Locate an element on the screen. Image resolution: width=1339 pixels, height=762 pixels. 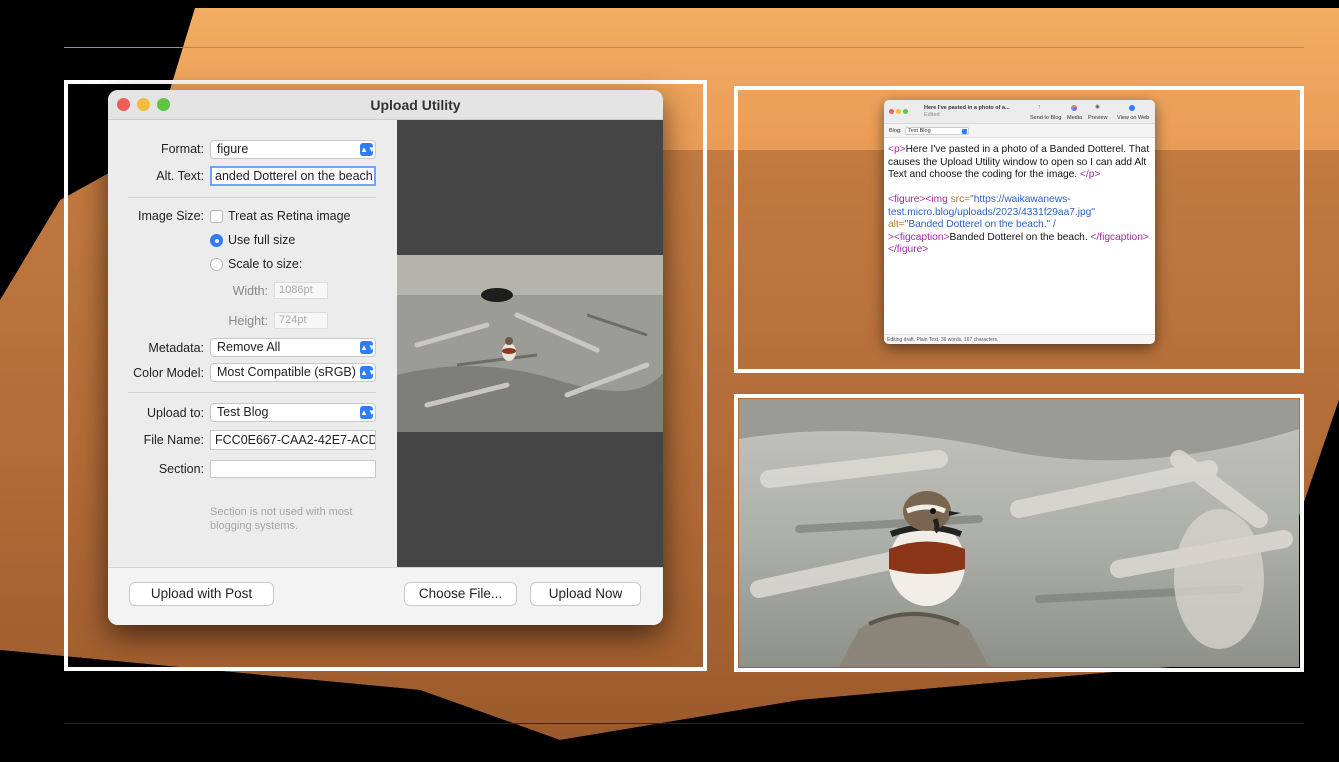
format-label: Format: is located at coordinates (182, 149).